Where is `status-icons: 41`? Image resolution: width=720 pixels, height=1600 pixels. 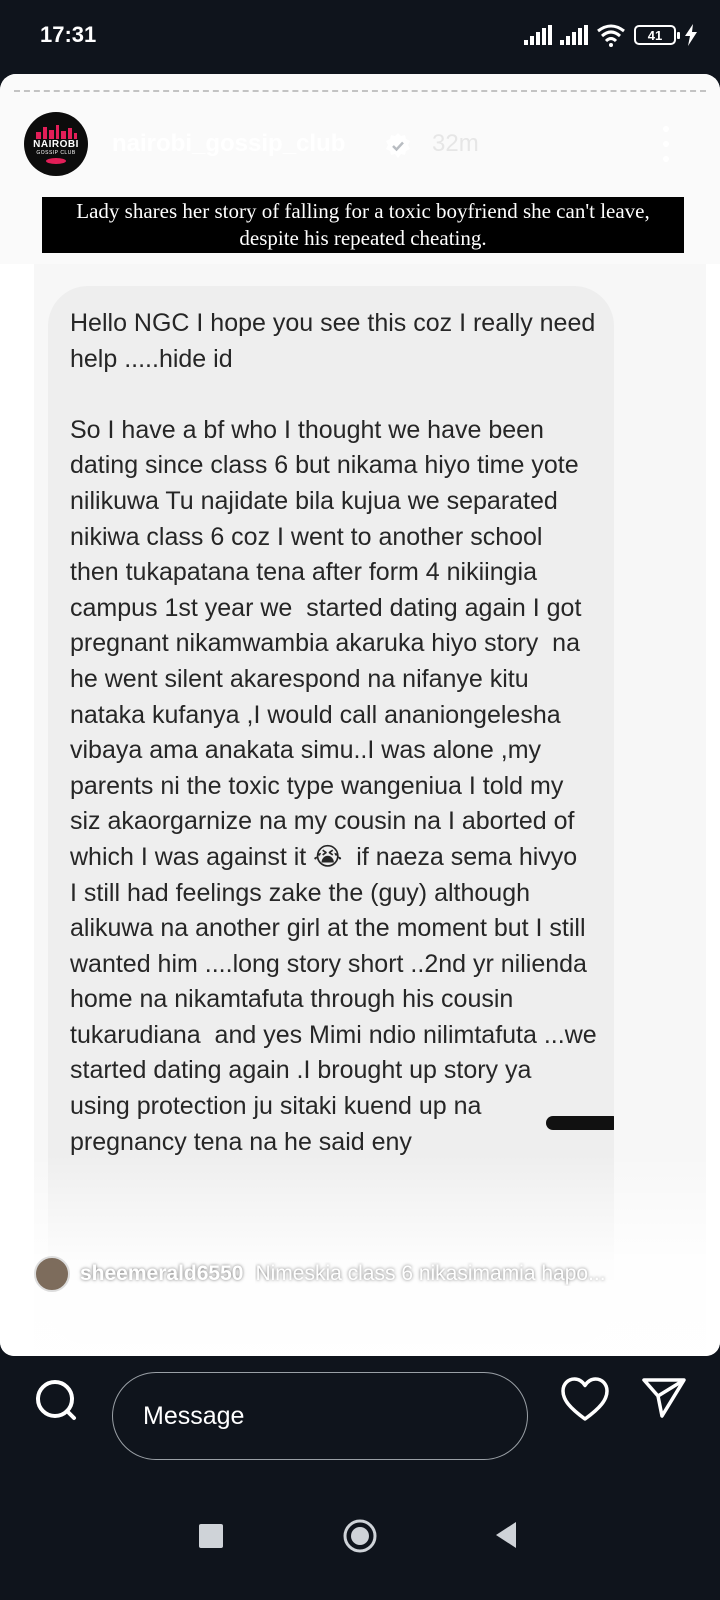 status-icons: 41 is located at coordinates (611, 35).